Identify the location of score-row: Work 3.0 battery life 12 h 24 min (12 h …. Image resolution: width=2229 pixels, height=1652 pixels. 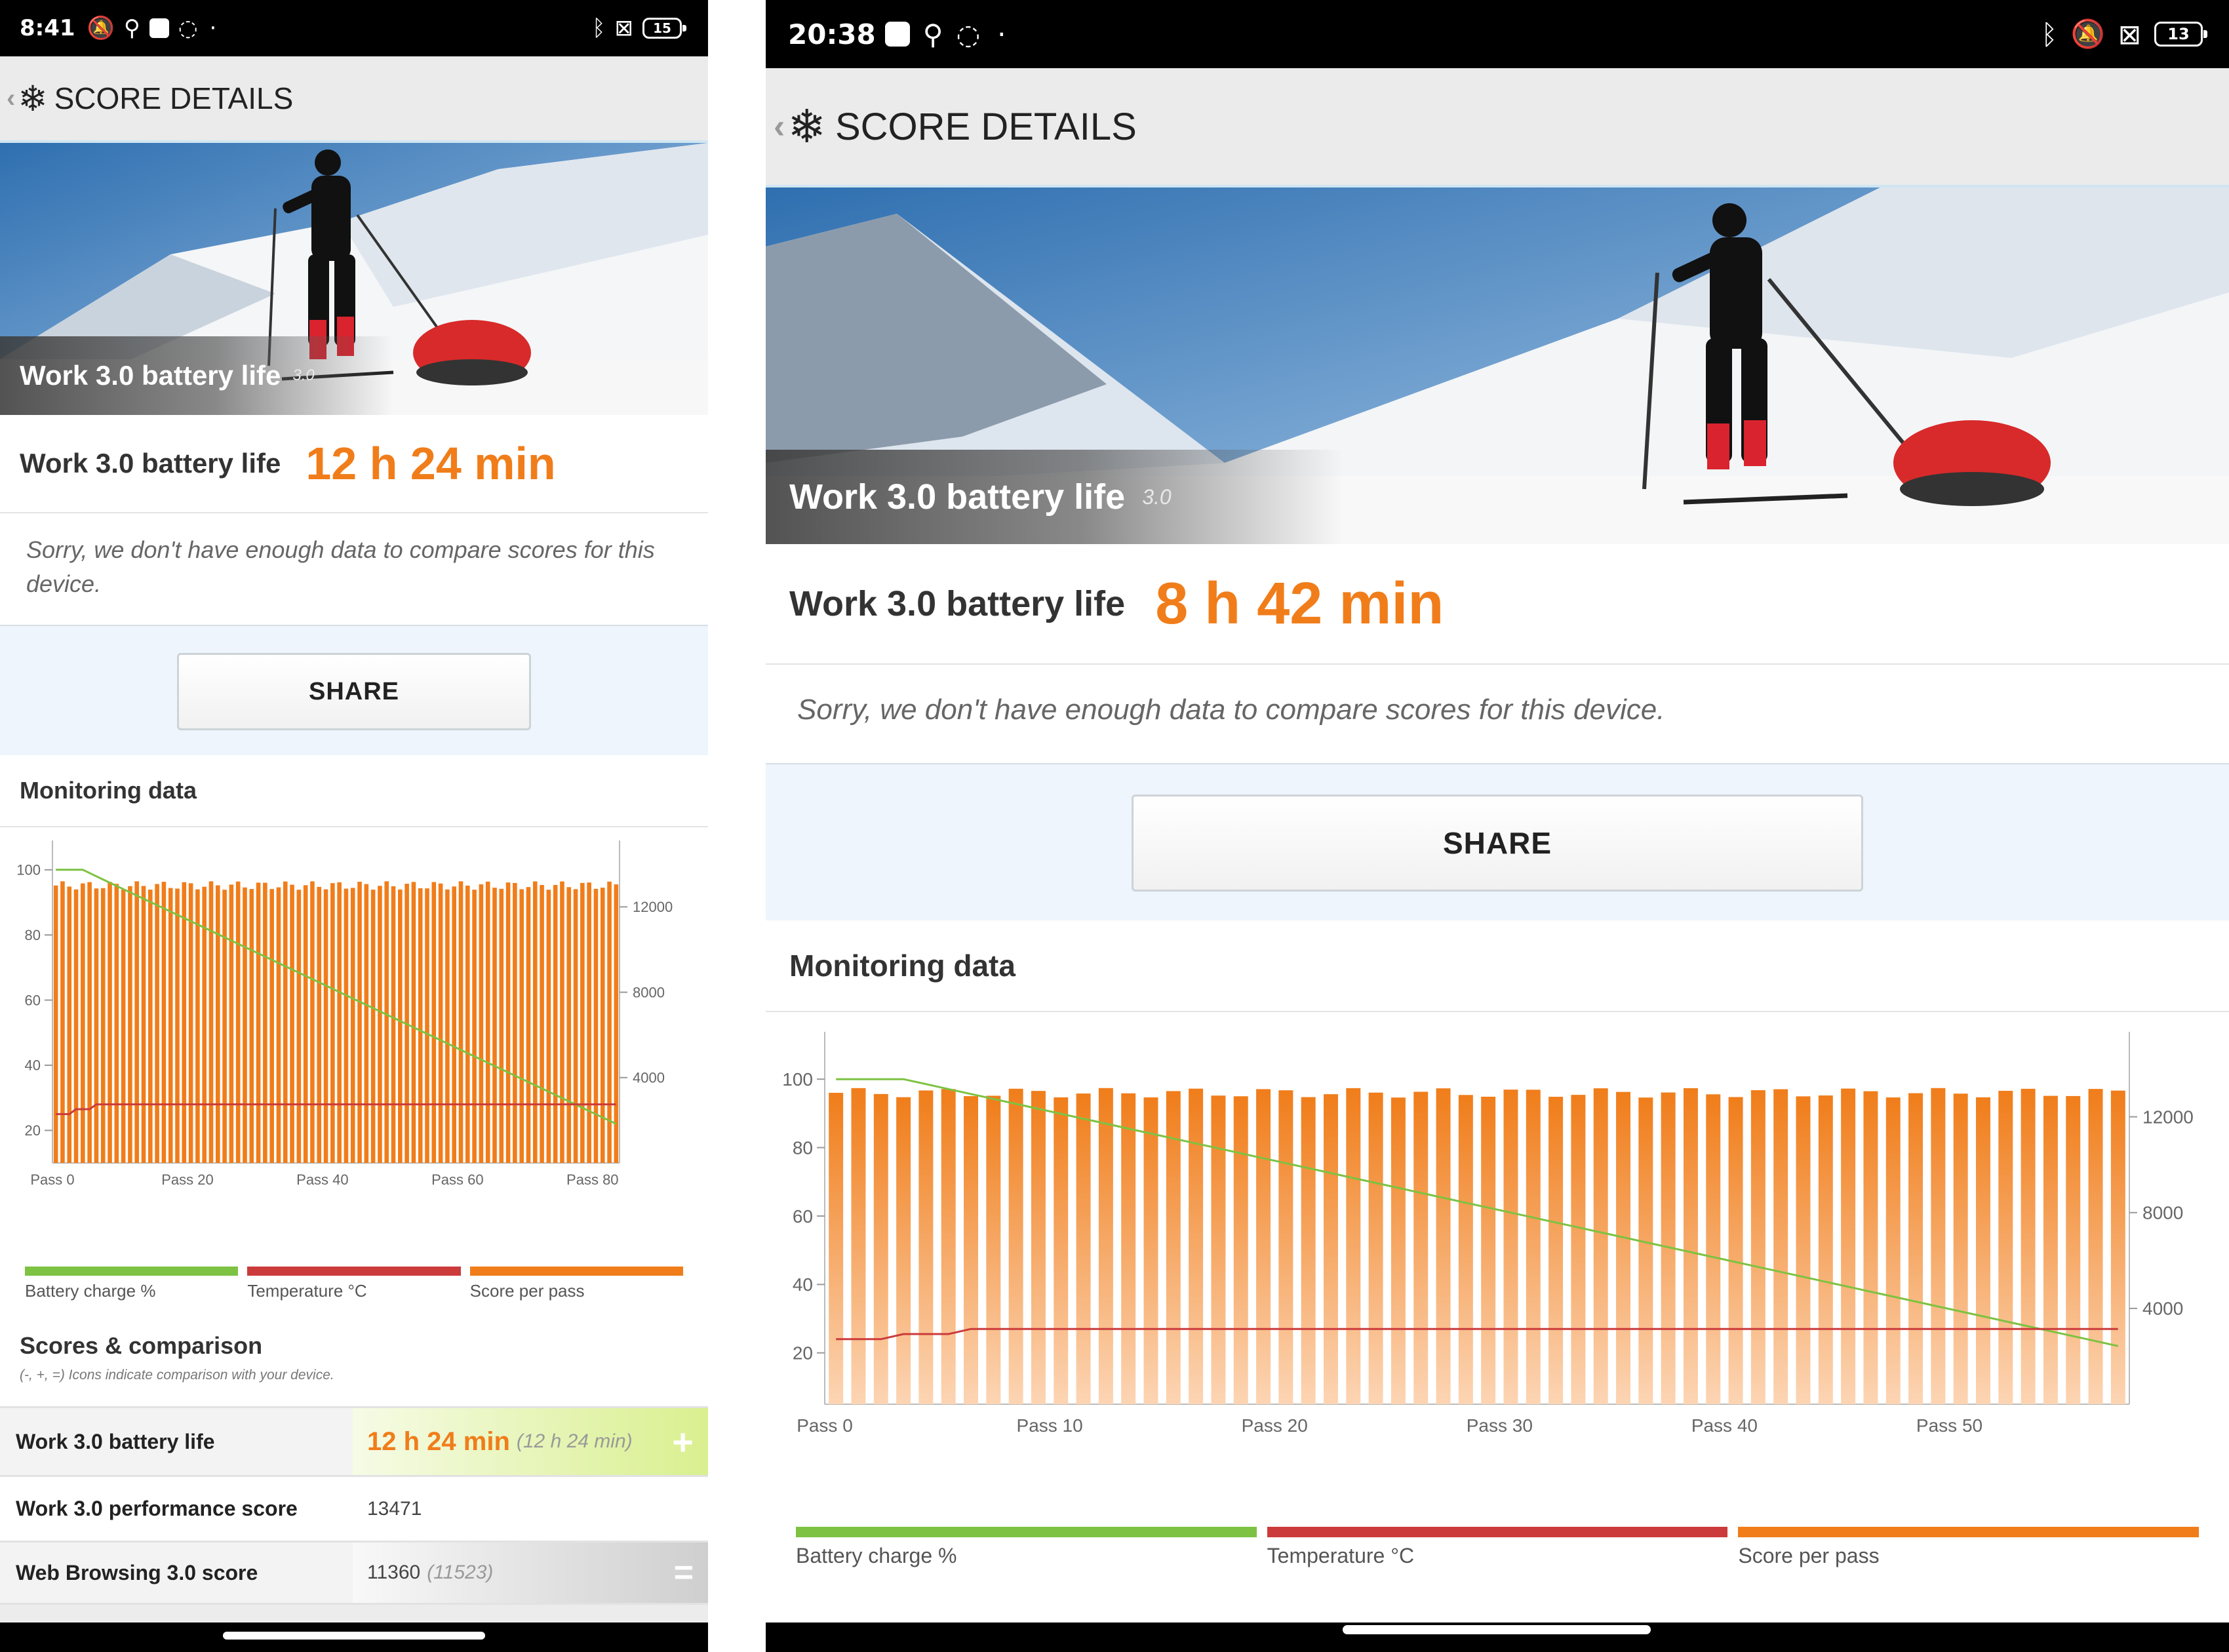
(354, 1440).